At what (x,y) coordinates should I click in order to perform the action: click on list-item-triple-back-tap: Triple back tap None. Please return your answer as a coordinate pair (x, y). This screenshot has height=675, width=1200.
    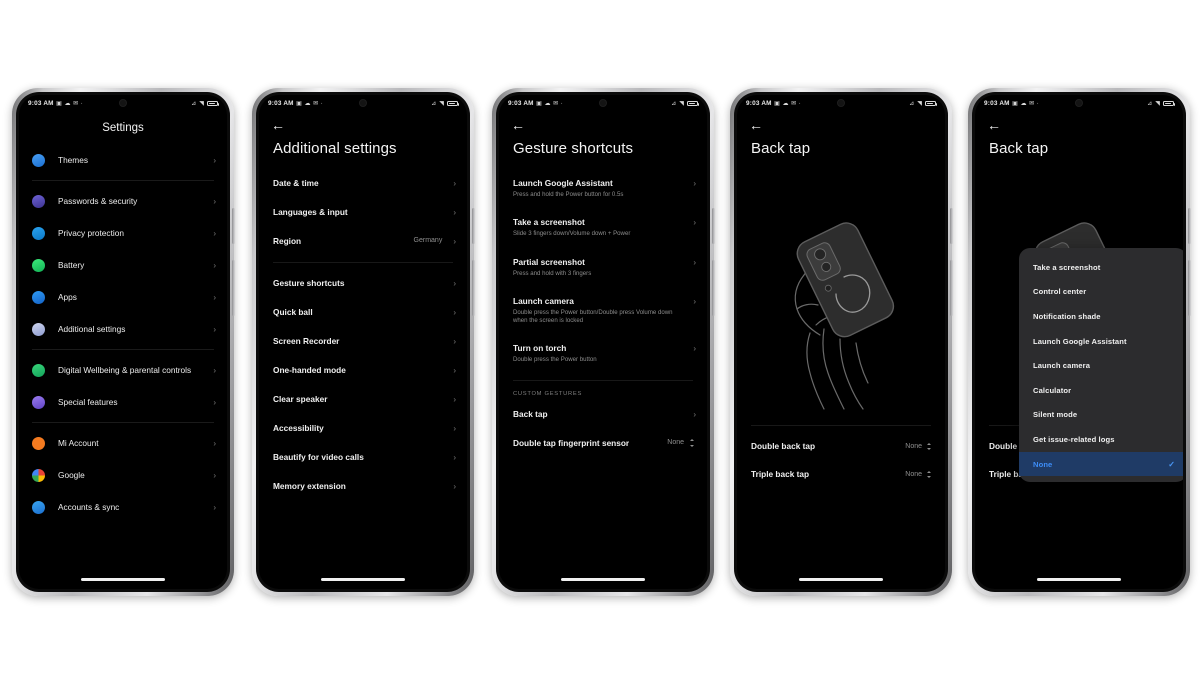
    Looking at the image, I should click on (841, 474).